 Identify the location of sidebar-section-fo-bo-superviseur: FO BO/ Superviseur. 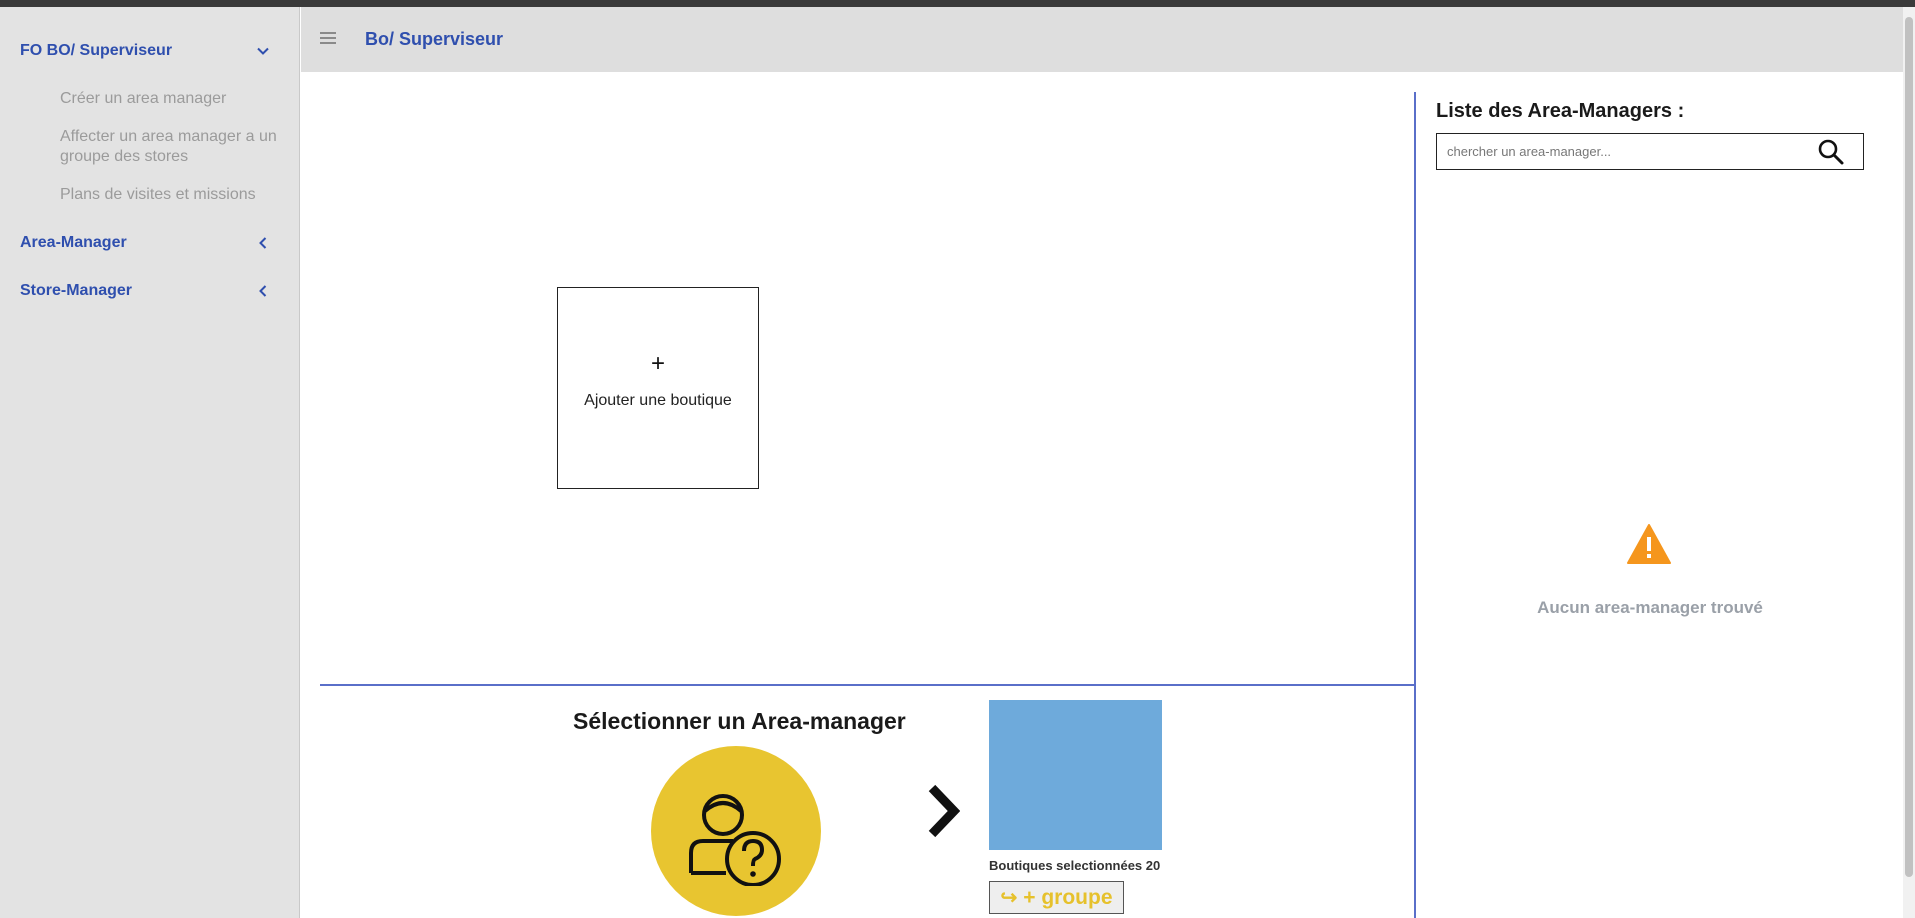
(145, 51).